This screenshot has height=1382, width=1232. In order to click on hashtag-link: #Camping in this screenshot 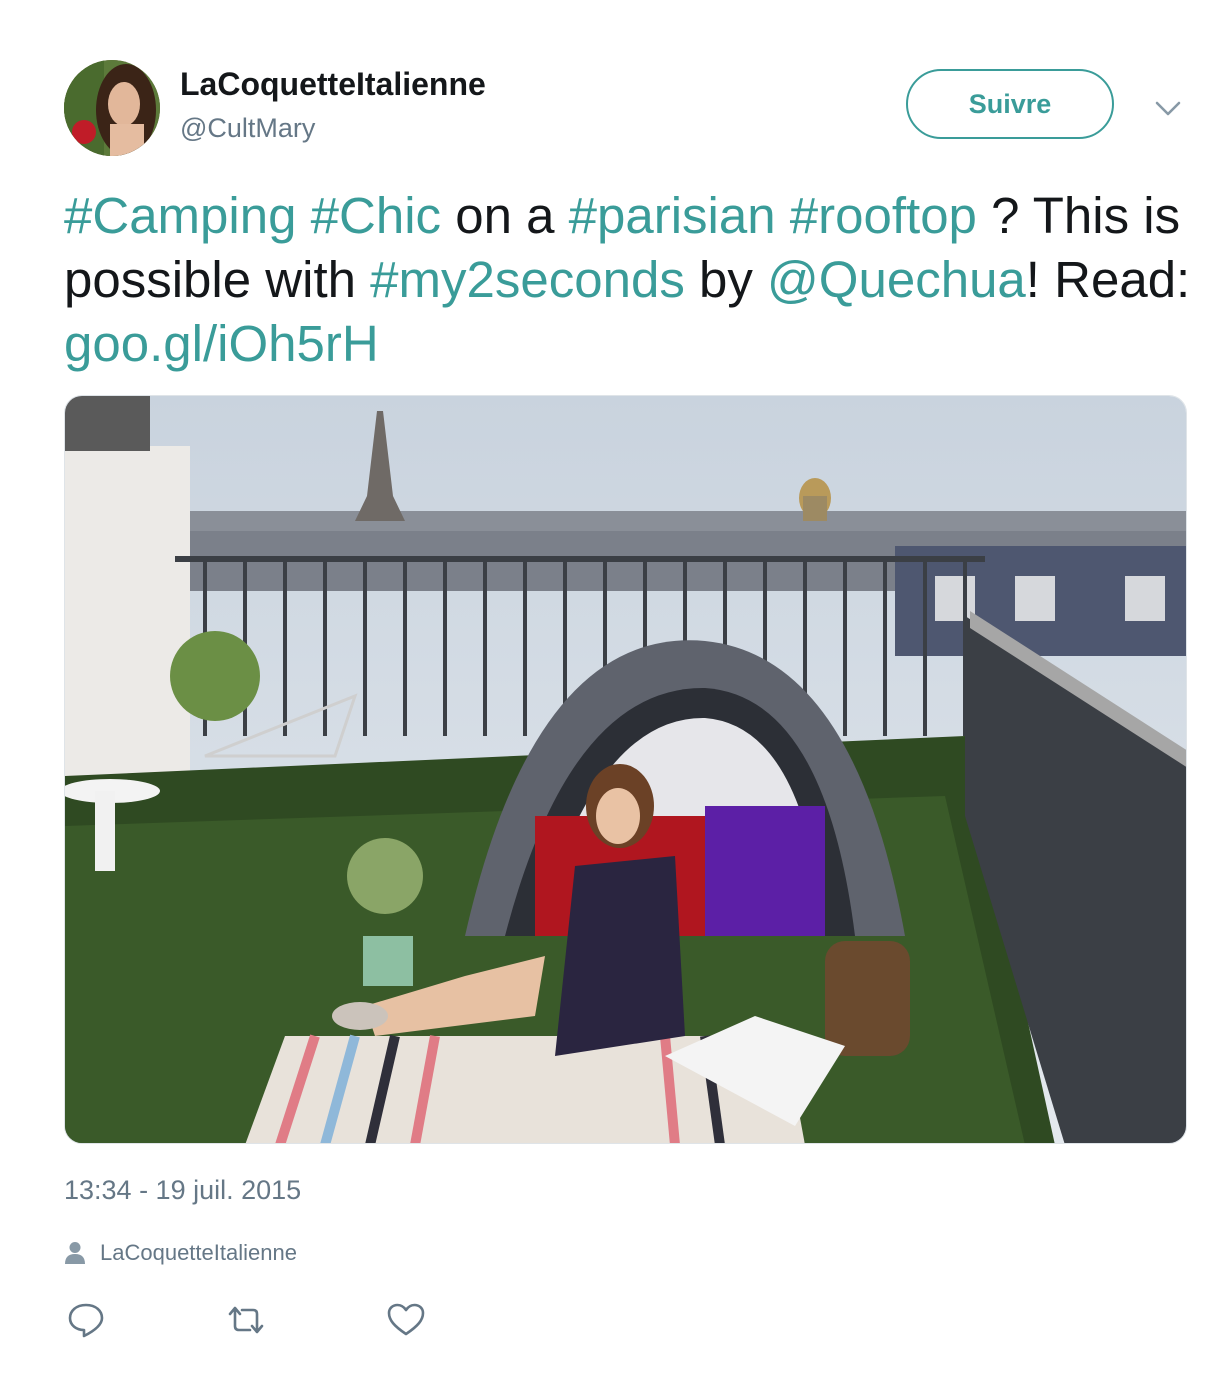, I will do `click(180, 215)`.